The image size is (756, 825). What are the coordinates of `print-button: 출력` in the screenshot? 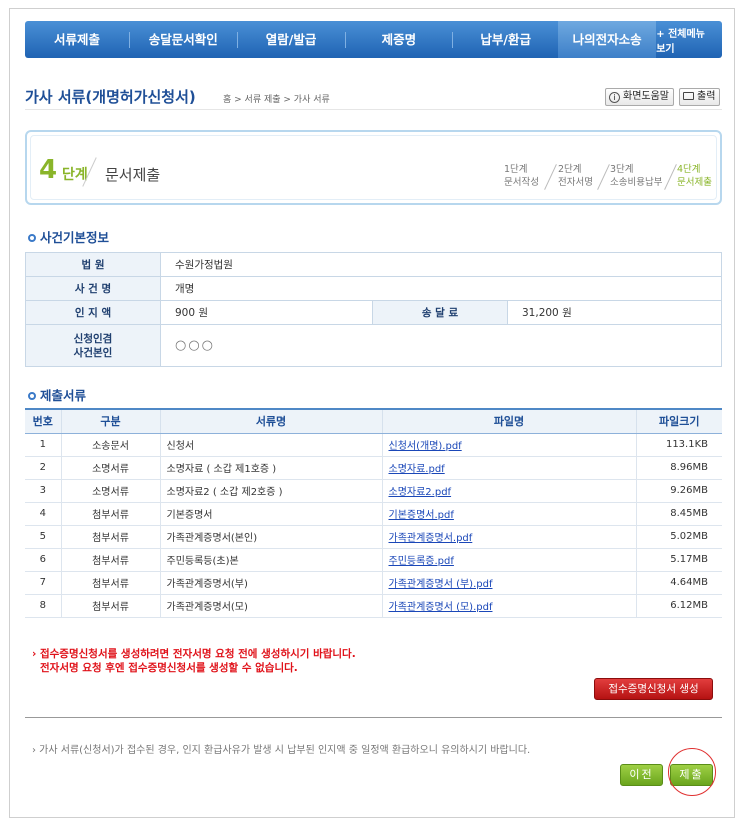 It's located at (700, 97).